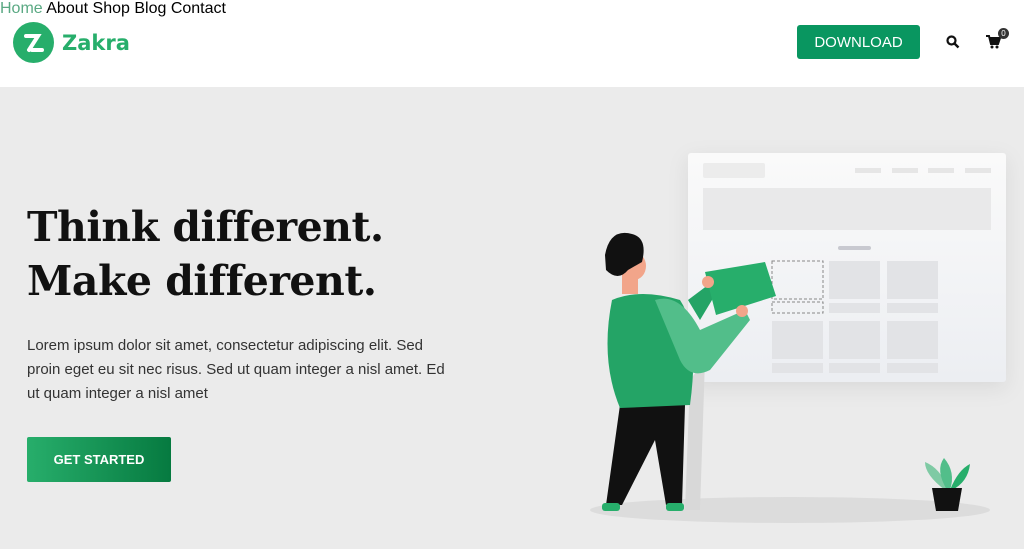  I want to click on floor-shadow, so click(790, 510).